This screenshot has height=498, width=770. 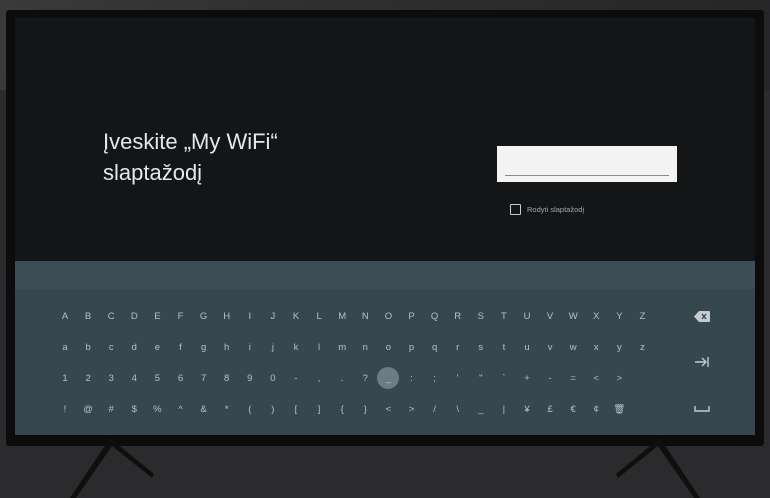 I want to click on space-key, so click(x=702, y=409).